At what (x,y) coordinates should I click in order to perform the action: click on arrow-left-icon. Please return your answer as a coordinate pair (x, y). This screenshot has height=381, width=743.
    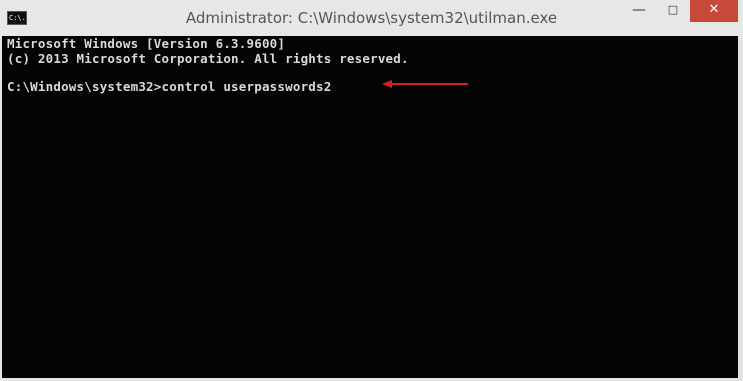
    Looking at the image, I should click on (425, 84).